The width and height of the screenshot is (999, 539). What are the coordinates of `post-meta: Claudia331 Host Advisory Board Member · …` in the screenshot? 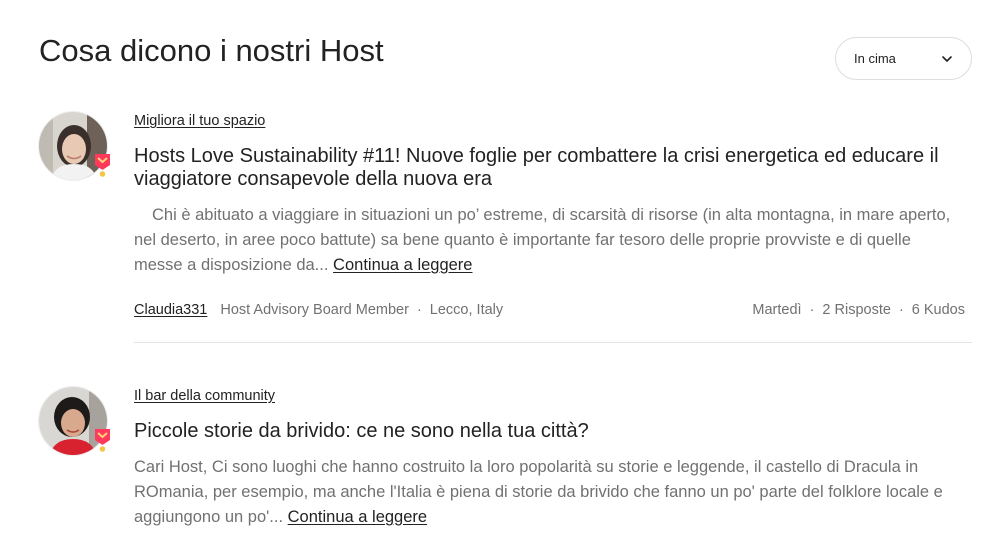 It's located at (549, 310).